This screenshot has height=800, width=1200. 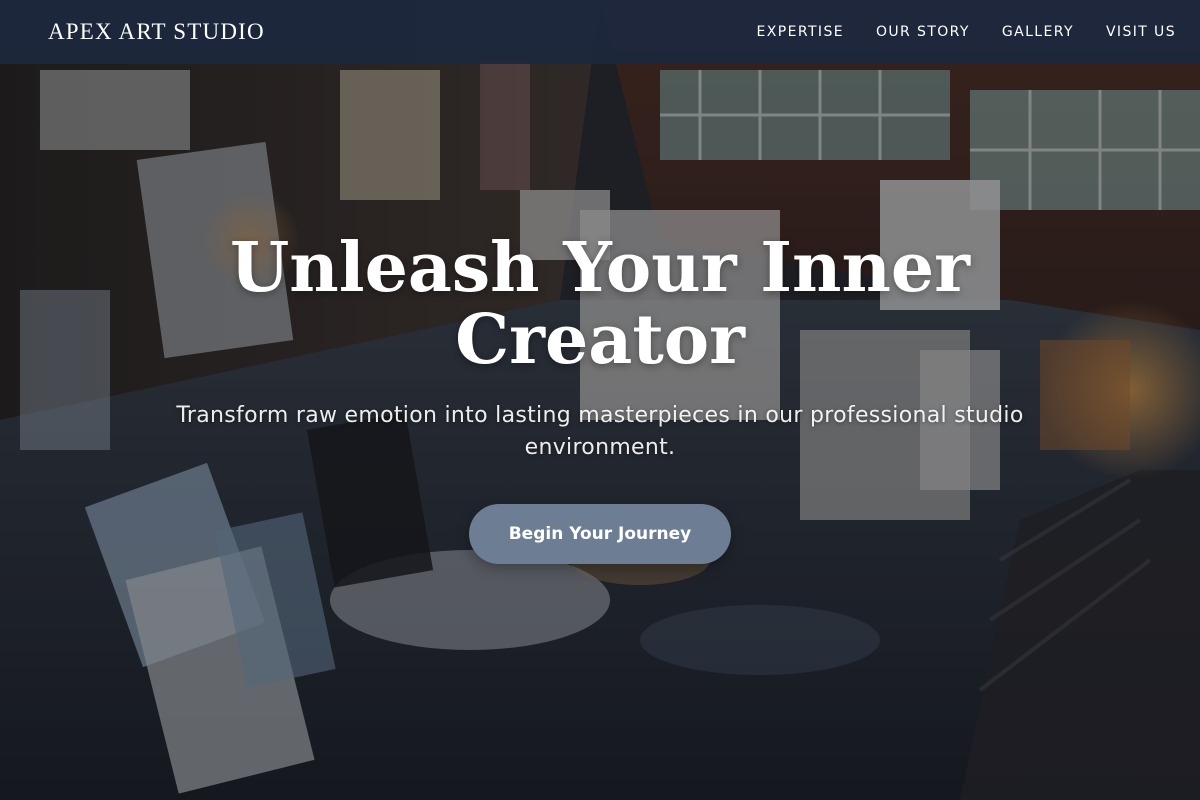 I want to click on nav-link-gallery: GALLERY, so click(x=1038, y=32).